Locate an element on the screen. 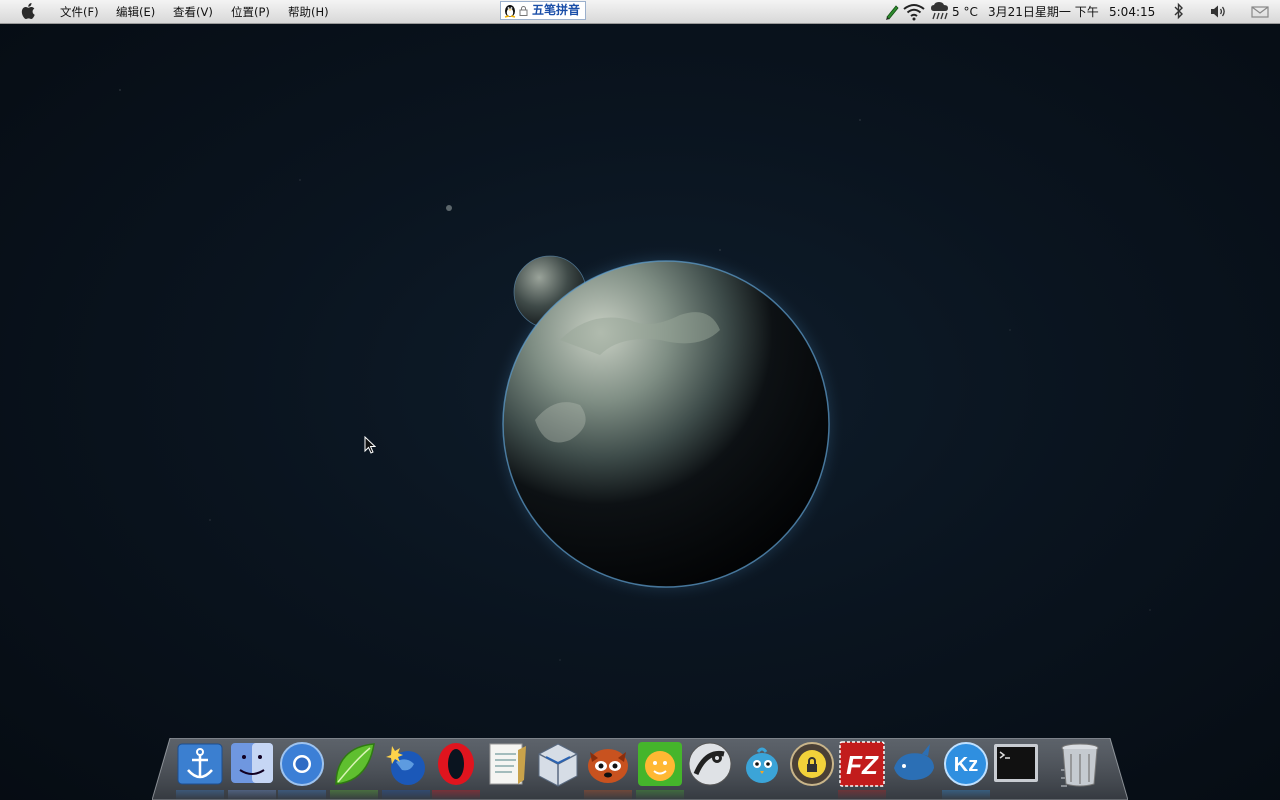 Image resolution: width=1280 pixels, height=800 pixels. rain-weather-icon is located at coordinates (940, 11).